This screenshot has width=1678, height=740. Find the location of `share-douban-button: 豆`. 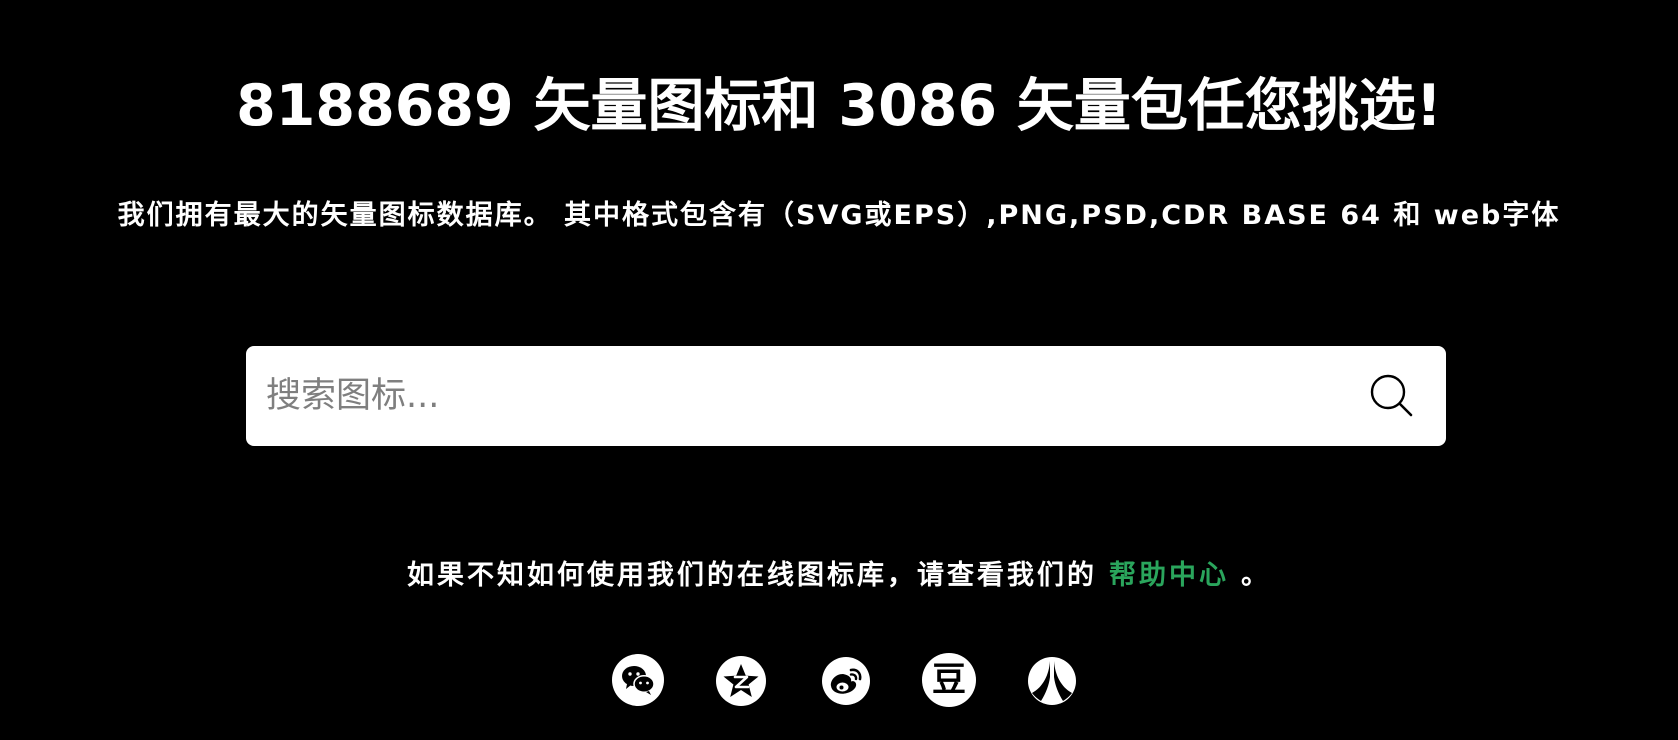

share-douban-button: 豆 is located at coordinates (949, 680).